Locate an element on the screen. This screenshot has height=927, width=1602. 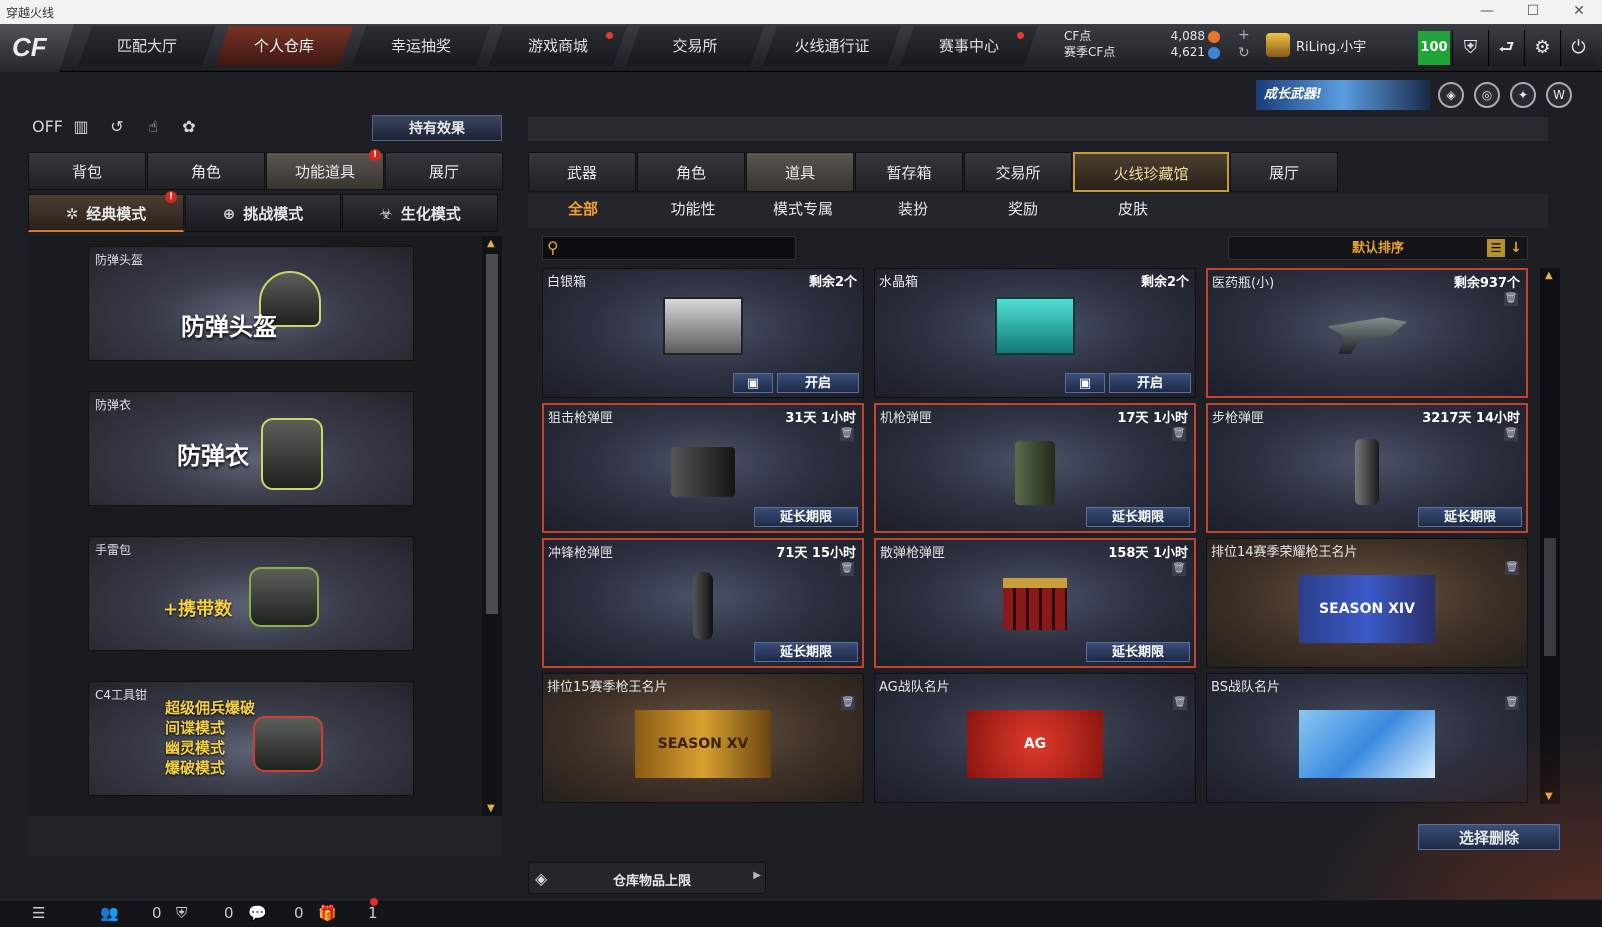
gear-icon: ⚙ is located at coordinates (1542, 48).